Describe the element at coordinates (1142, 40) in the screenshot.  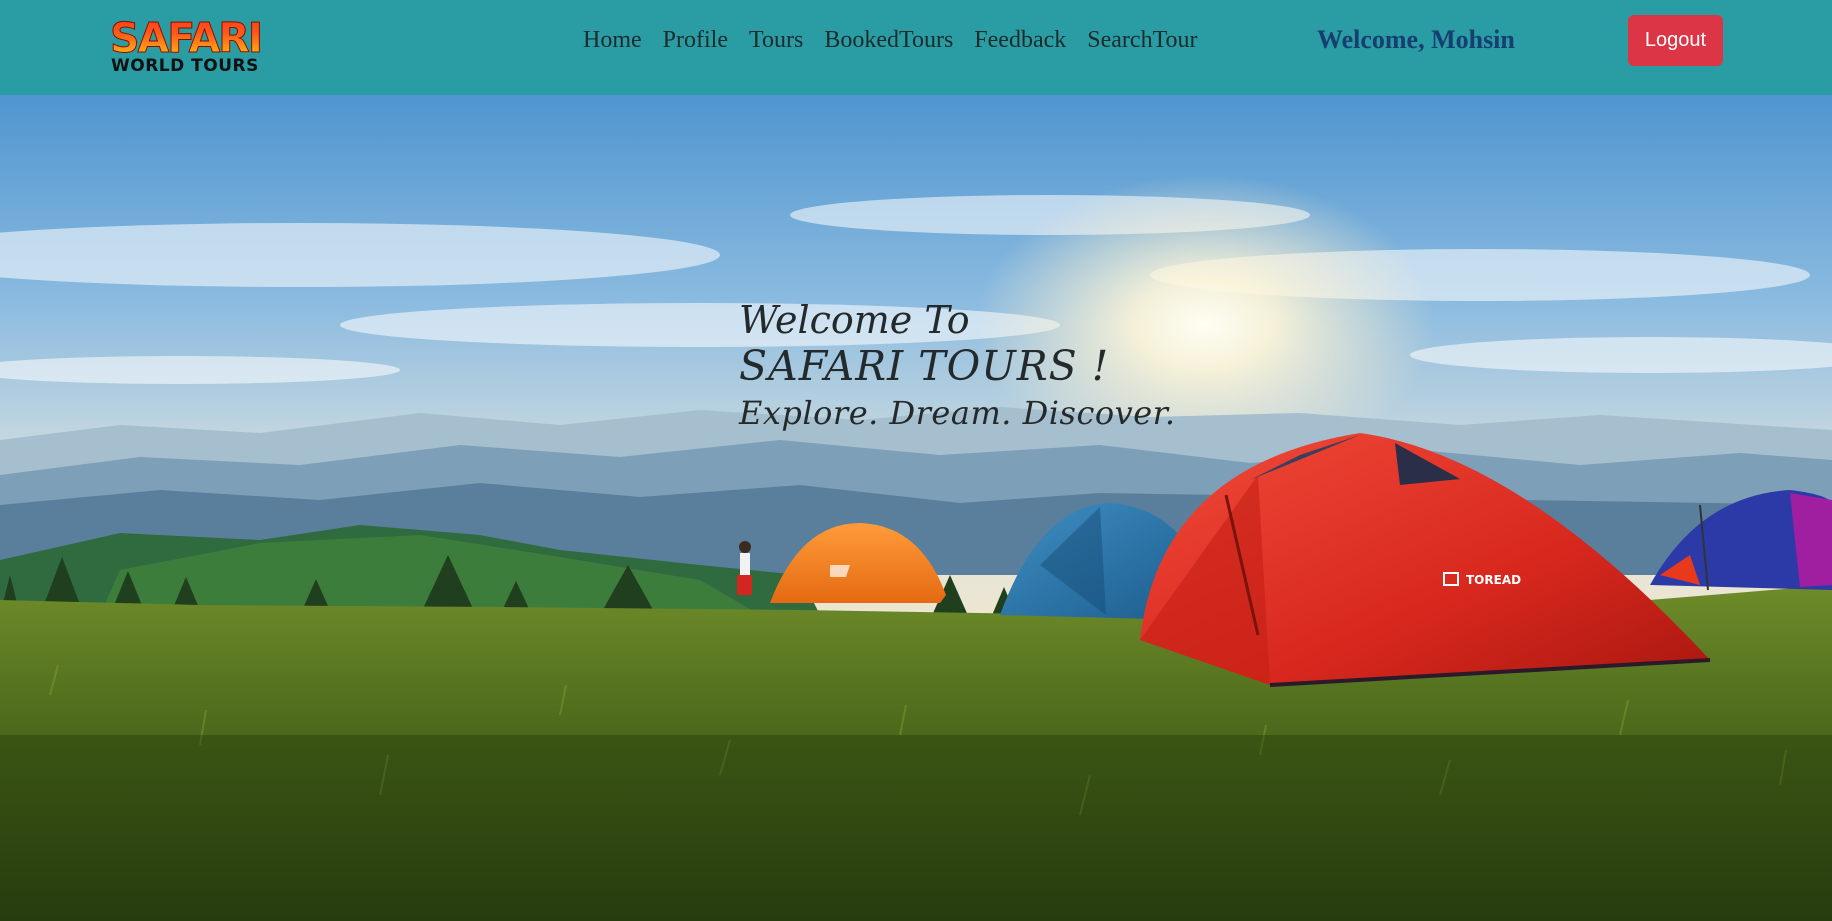
I see `nav-search-tour-link: SearchTour` at that location.